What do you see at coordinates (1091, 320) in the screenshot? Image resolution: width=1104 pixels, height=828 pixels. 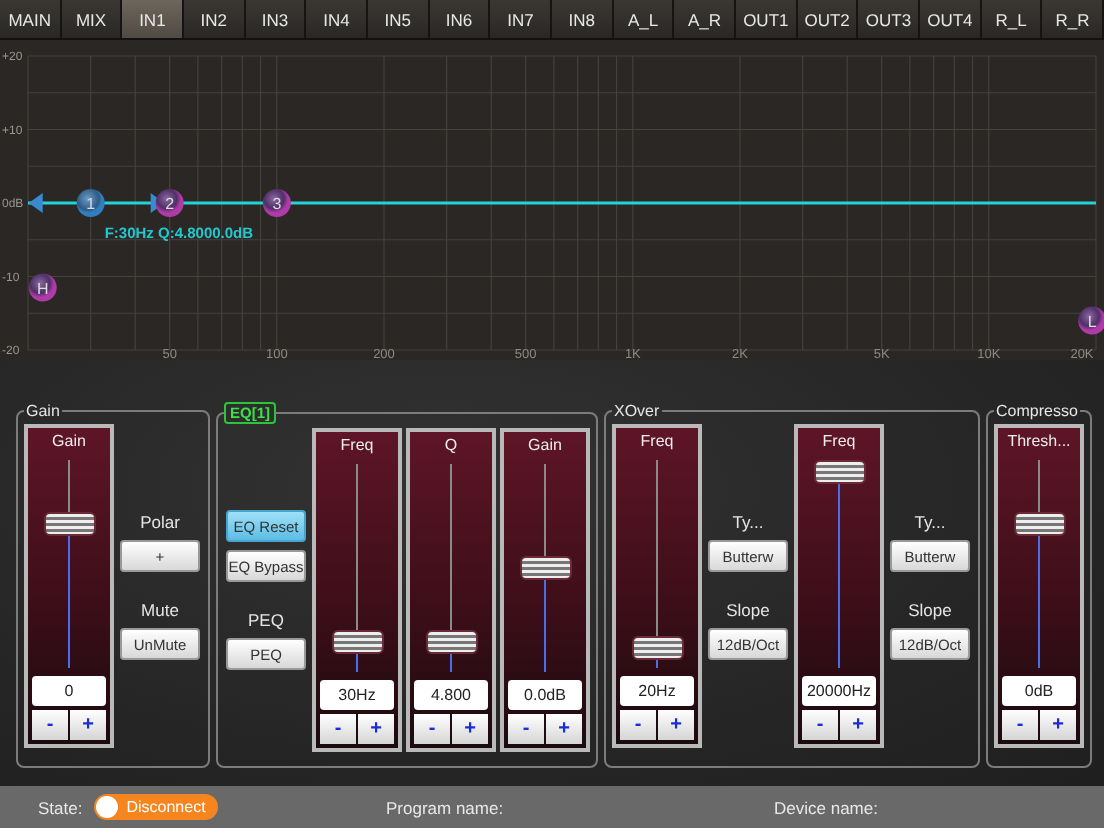 I see `filter-node: L` at bounding box center [1091, 320].